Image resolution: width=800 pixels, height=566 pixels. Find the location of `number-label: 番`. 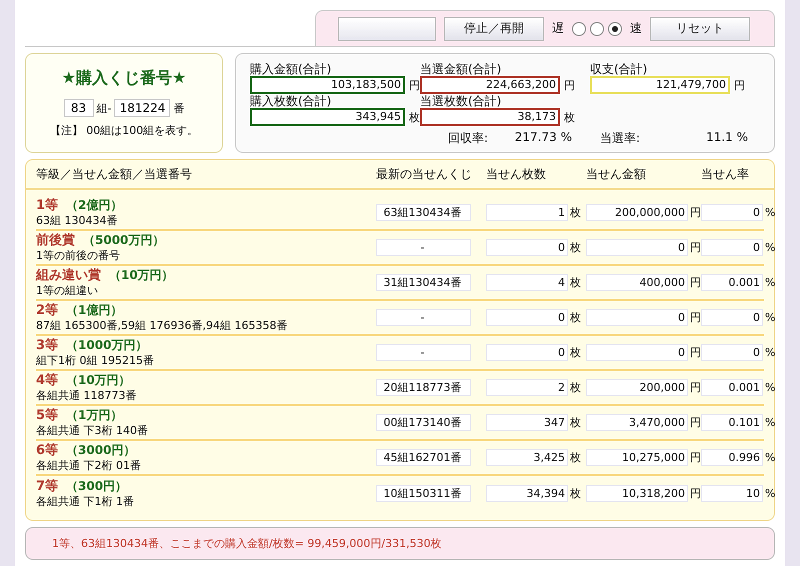

number-label: 番 is located at coordinates (178, 108).